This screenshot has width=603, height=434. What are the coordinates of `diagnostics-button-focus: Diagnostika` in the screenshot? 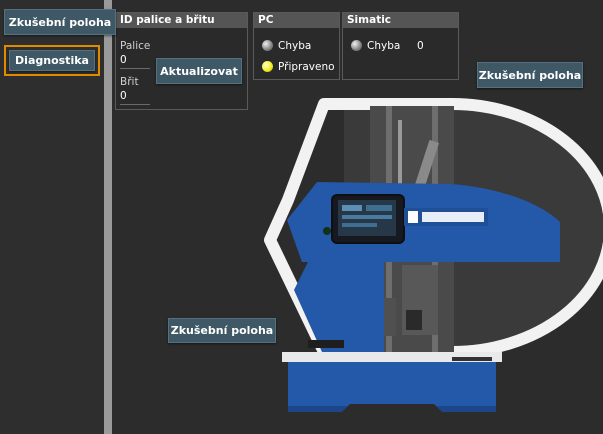 It's located at (52, 60).